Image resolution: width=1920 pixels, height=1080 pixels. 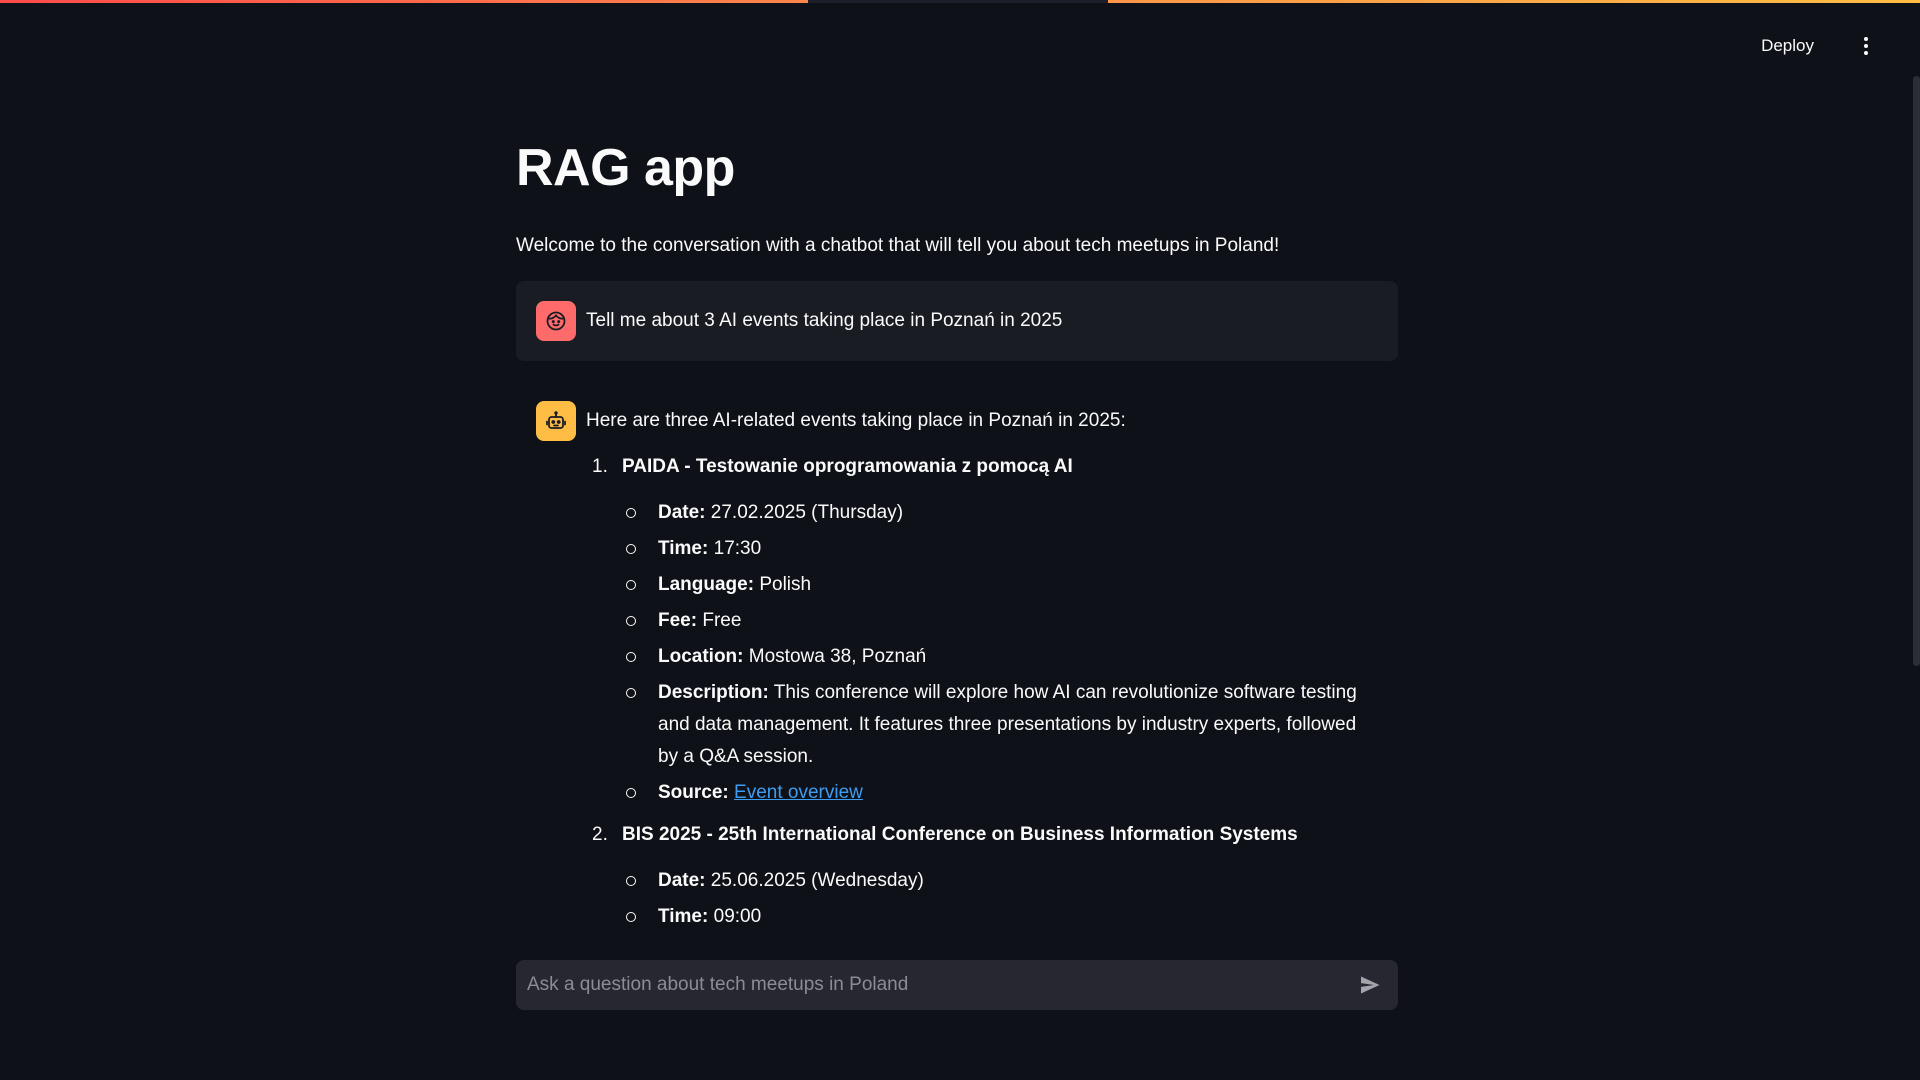 I want to click on detail-source: Source: Event overview, so click(x=1000, y=793).